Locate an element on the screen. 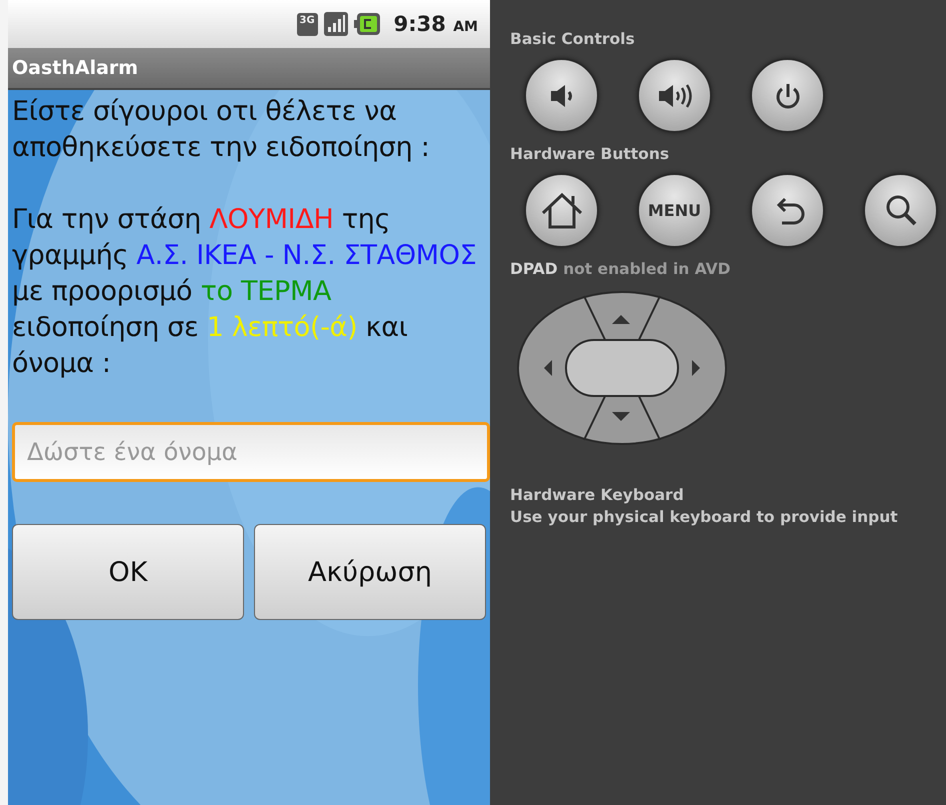  section-title: Hardware Keyboard is located at coordinates (597, 495).